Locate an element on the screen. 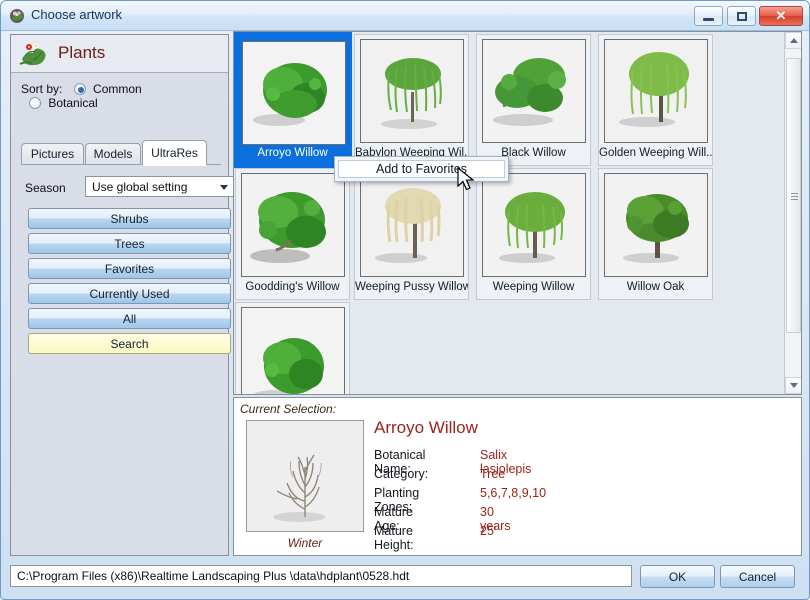  sort-by-row: Sort by: Common Botanical is located at coordinates (121, 96).